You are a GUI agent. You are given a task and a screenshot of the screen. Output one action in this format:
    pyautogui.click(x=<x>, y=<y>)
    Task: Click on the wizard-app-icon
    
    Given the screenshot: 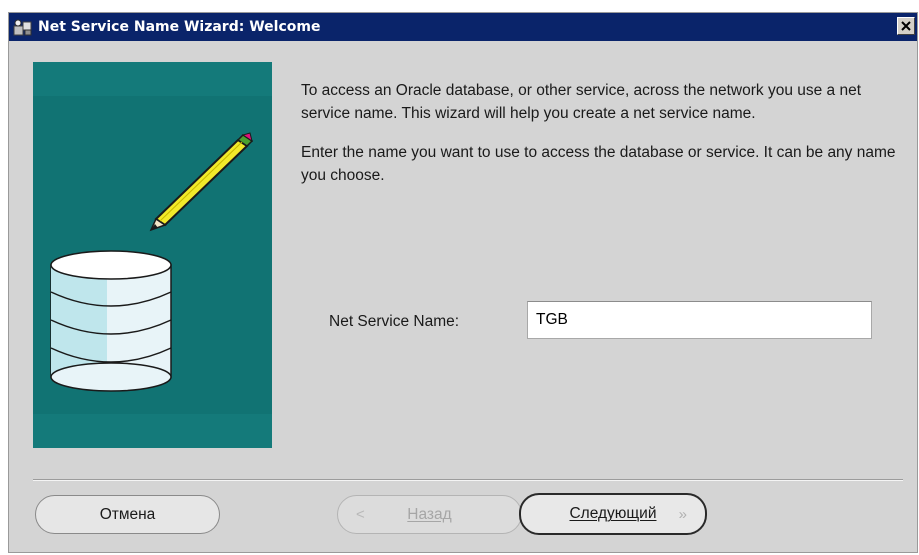 What is the action you would take?
    pyautogui.click(x=22, y=27)
    